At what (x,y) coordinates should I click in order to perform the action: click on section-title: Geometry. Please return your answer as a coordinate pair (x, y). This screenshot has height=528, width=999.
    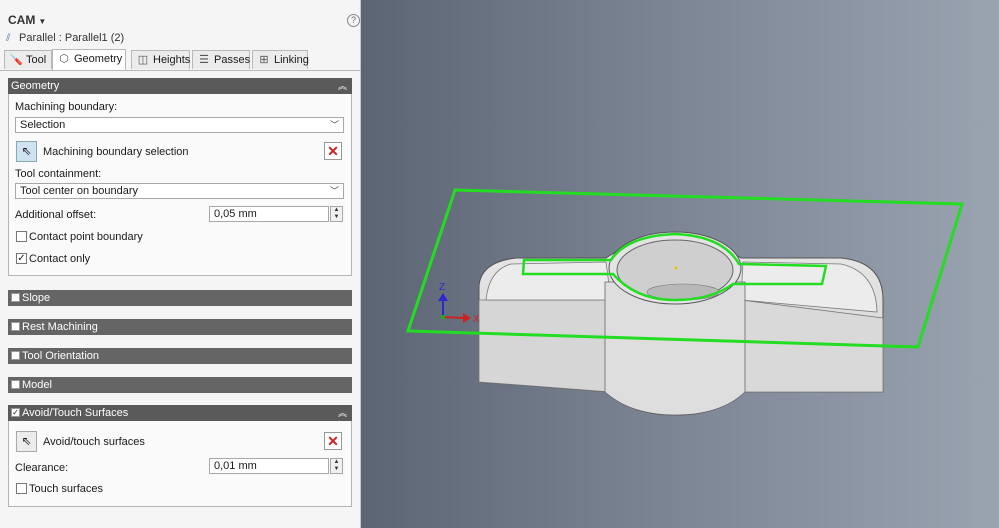
    Looking at the image, I should click on (35, 86).